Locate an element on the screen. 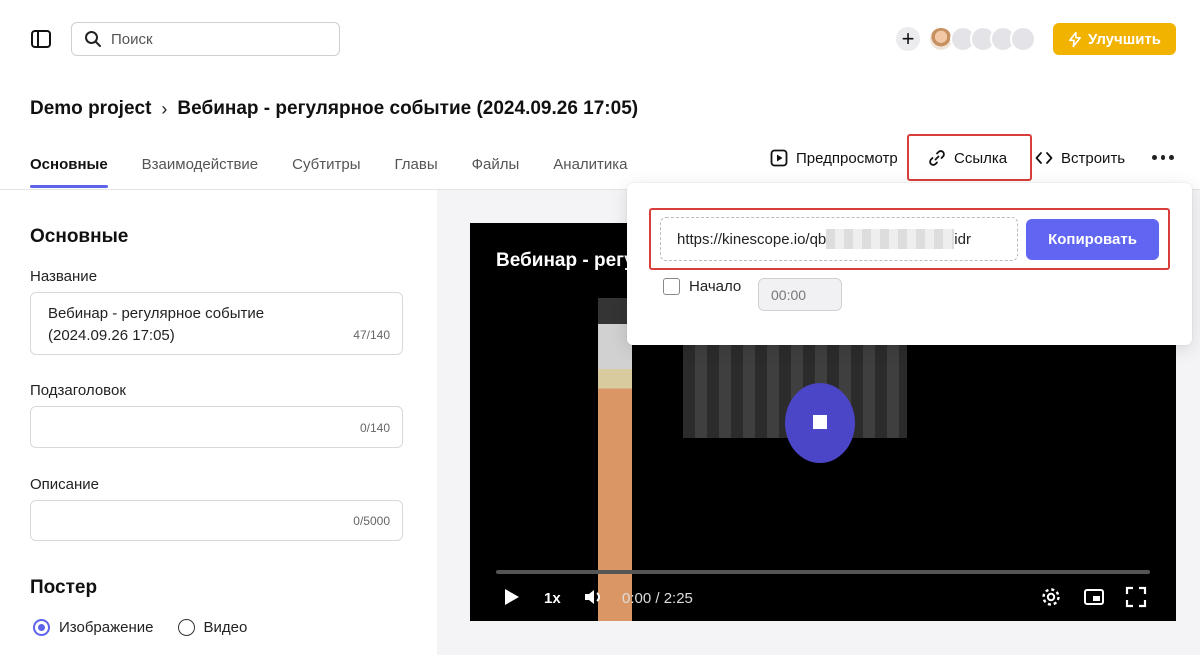 Image resolution: width=1200 pixels, height=655 pixels. subtitle-label: Подзаголовок is located at coordinates (78, 390).